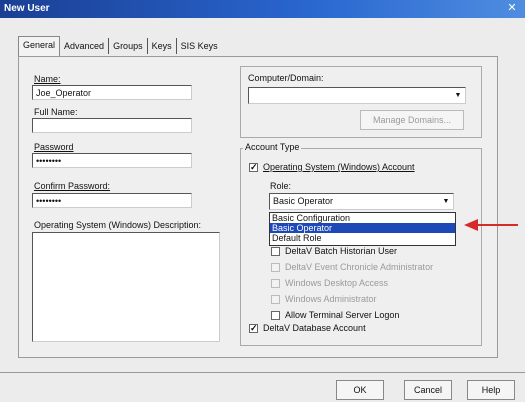 The image size is (525, 402). Describe the element at coordinates (275, 267) in the screenshot. I see `event-chronicle-checkbox` at that location.